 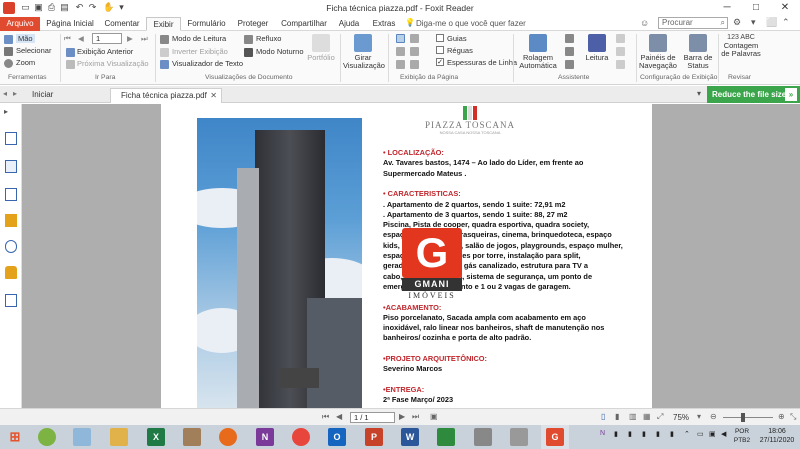 I want to click on rotate-view-button: Girar Visualização, so click(x=364, y=52).